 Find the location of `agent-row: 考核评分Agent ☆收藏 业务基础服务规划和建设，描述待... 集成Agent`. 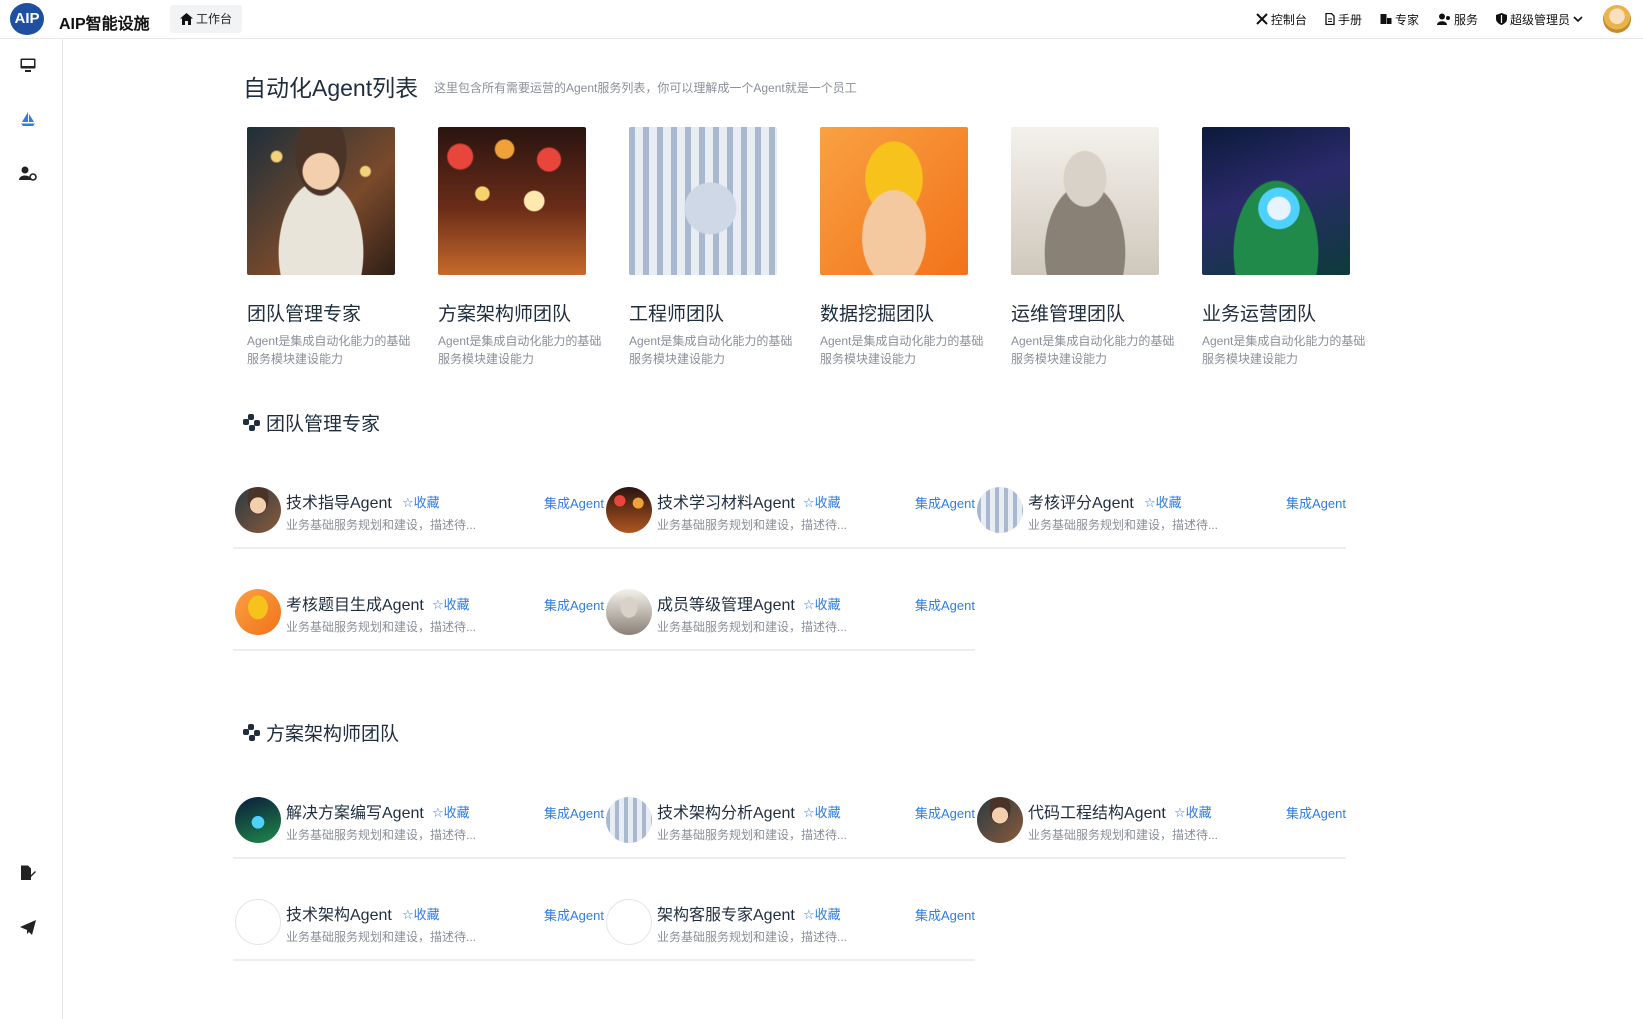

agent-row: 考核评分Agent ☆收藏 业务基础服务规划和建设，描述待... 集成Agent is located at coordinates (1160, 511).